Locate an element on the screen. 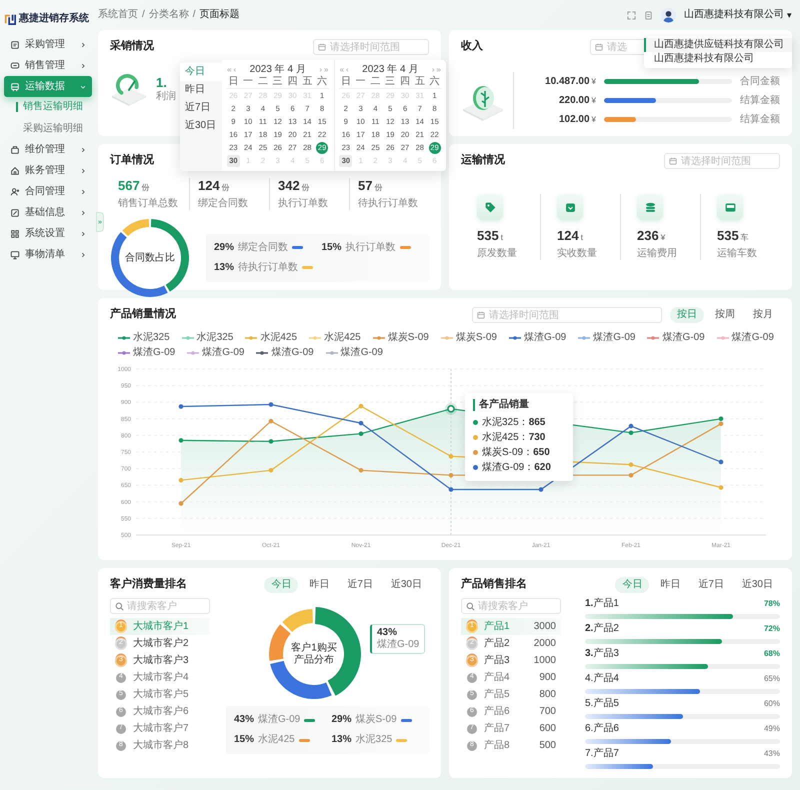  stat-label: 运输车数 is located at coordinates (737, 254).